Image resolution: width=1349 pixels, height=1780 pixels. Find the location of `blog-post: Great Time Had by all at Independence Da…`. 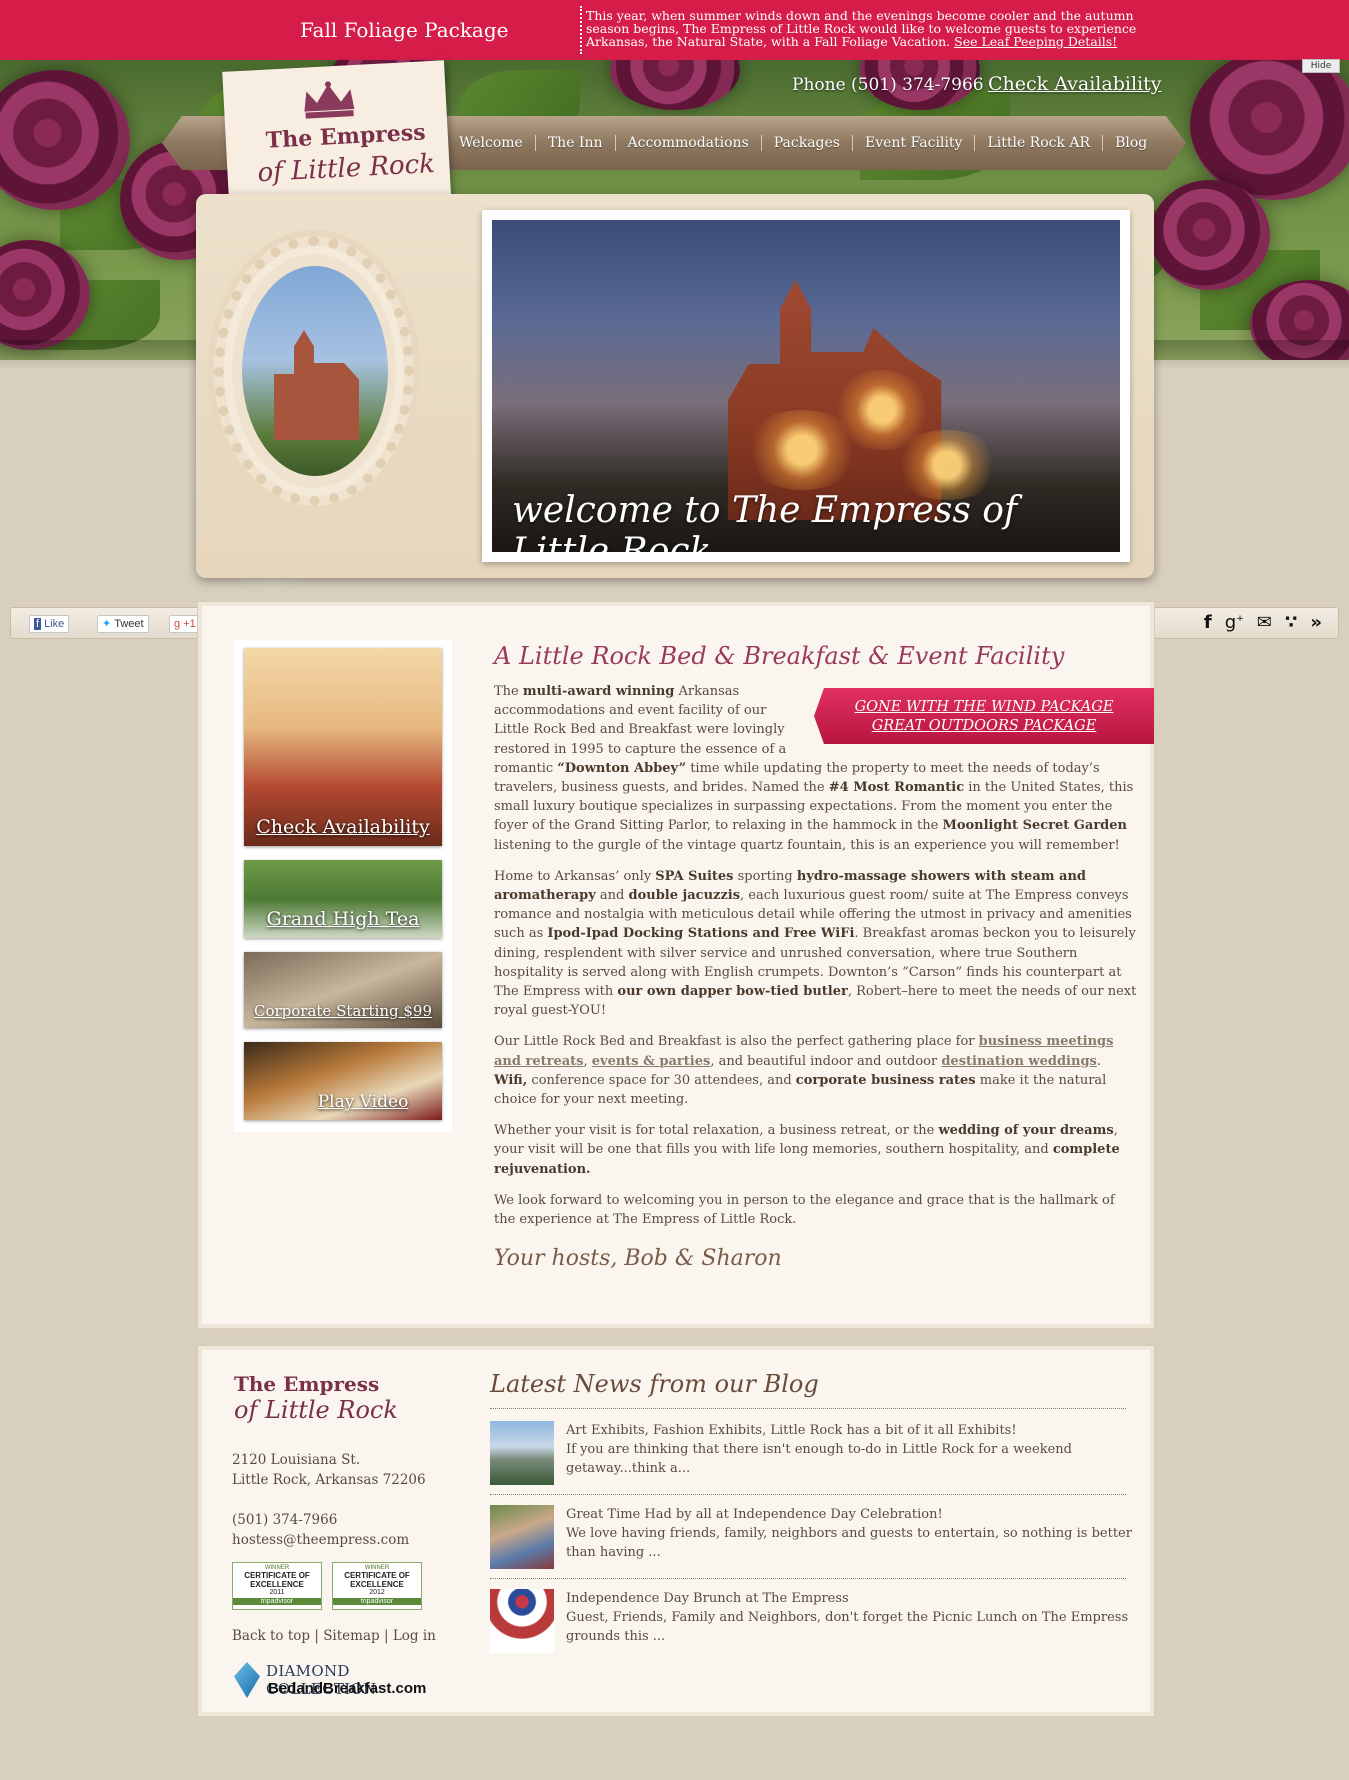

blog-post: Great Time Had by all at Independence Da… is located at coordinates (811, 1538).